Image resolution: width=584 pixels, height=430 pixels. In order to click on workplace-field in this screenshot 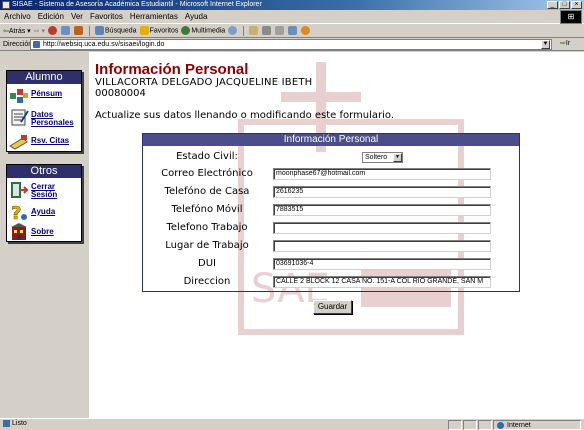, I will do `click(382, 246)`.